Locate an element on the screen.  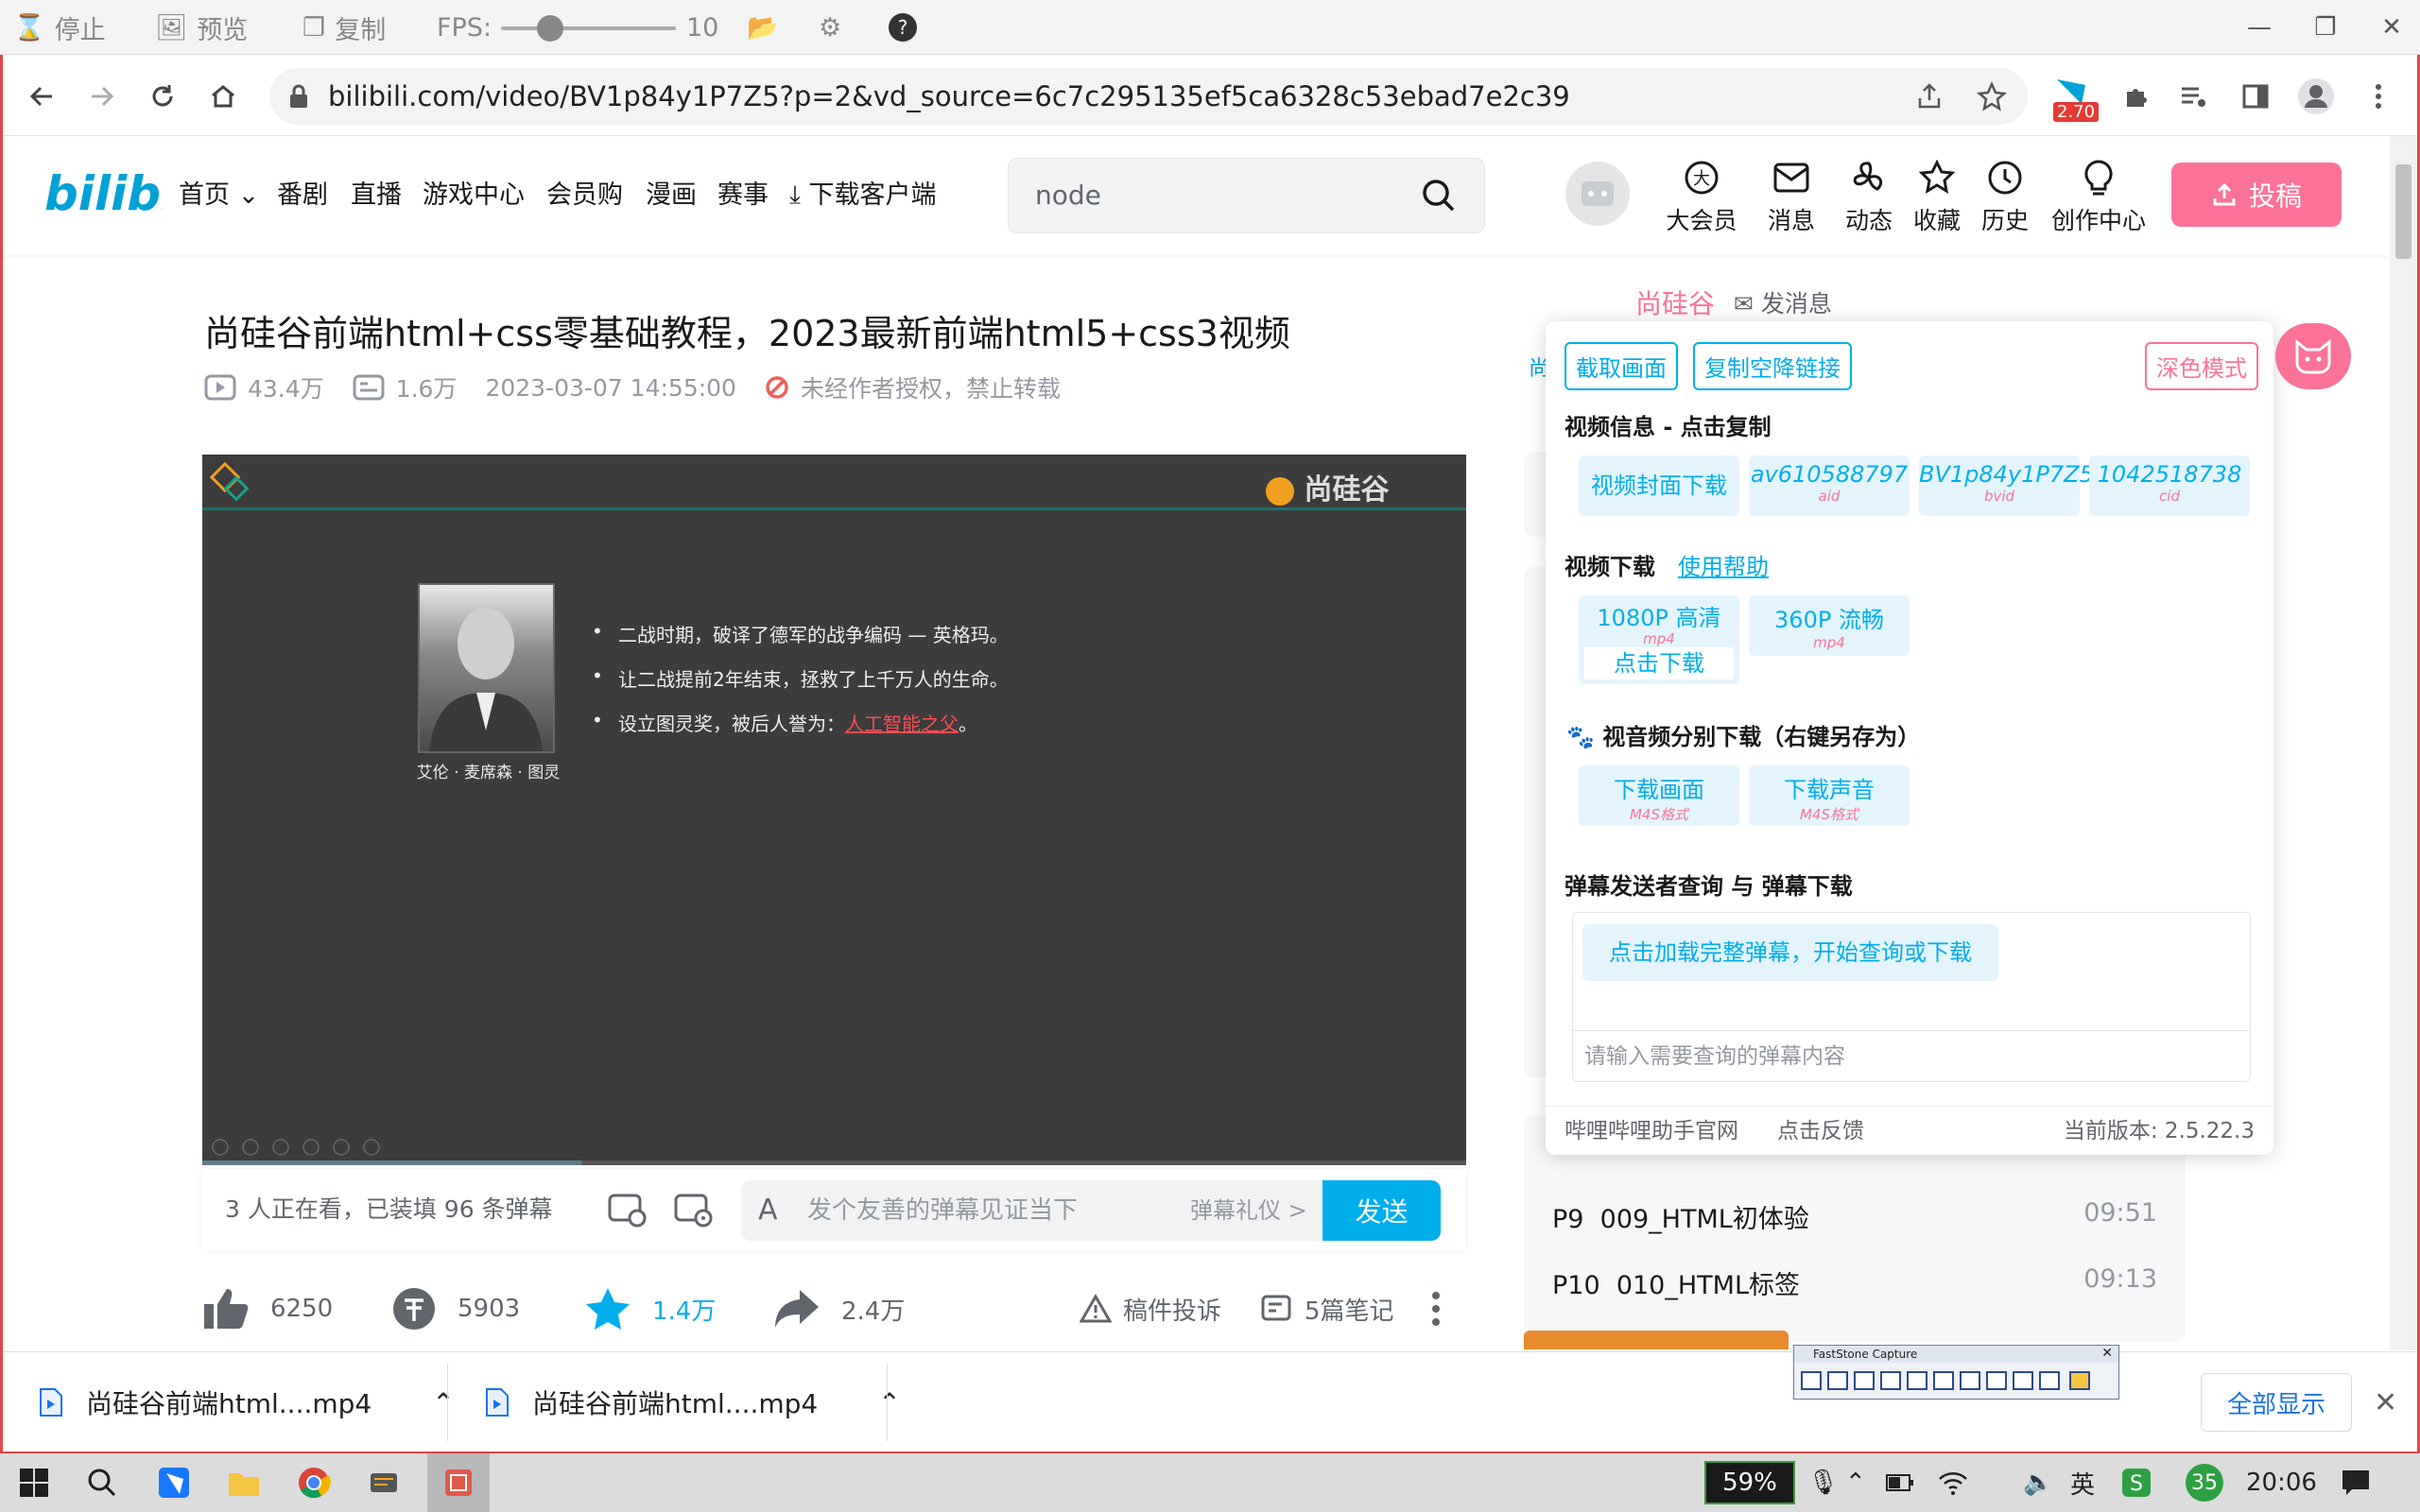
helper-toggle-button is located at coordinates (2313, 356).